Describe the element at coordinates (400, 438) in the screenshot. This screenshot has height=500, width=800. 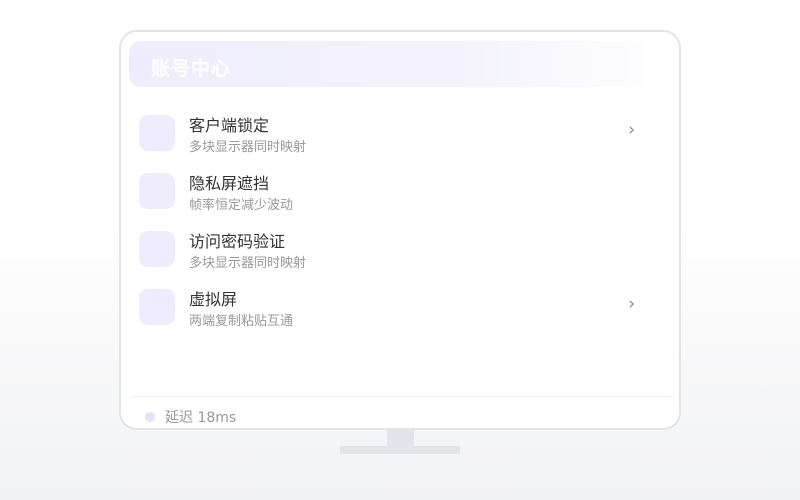
I see `monitor-stand-neck` at that location.